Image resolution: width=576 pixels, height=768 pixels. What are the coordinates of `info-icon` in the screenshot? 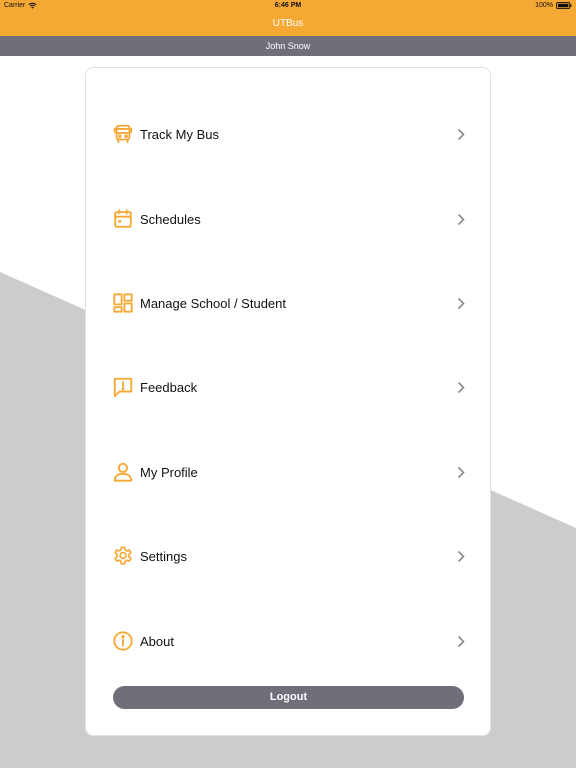 It's located at (123, 641).